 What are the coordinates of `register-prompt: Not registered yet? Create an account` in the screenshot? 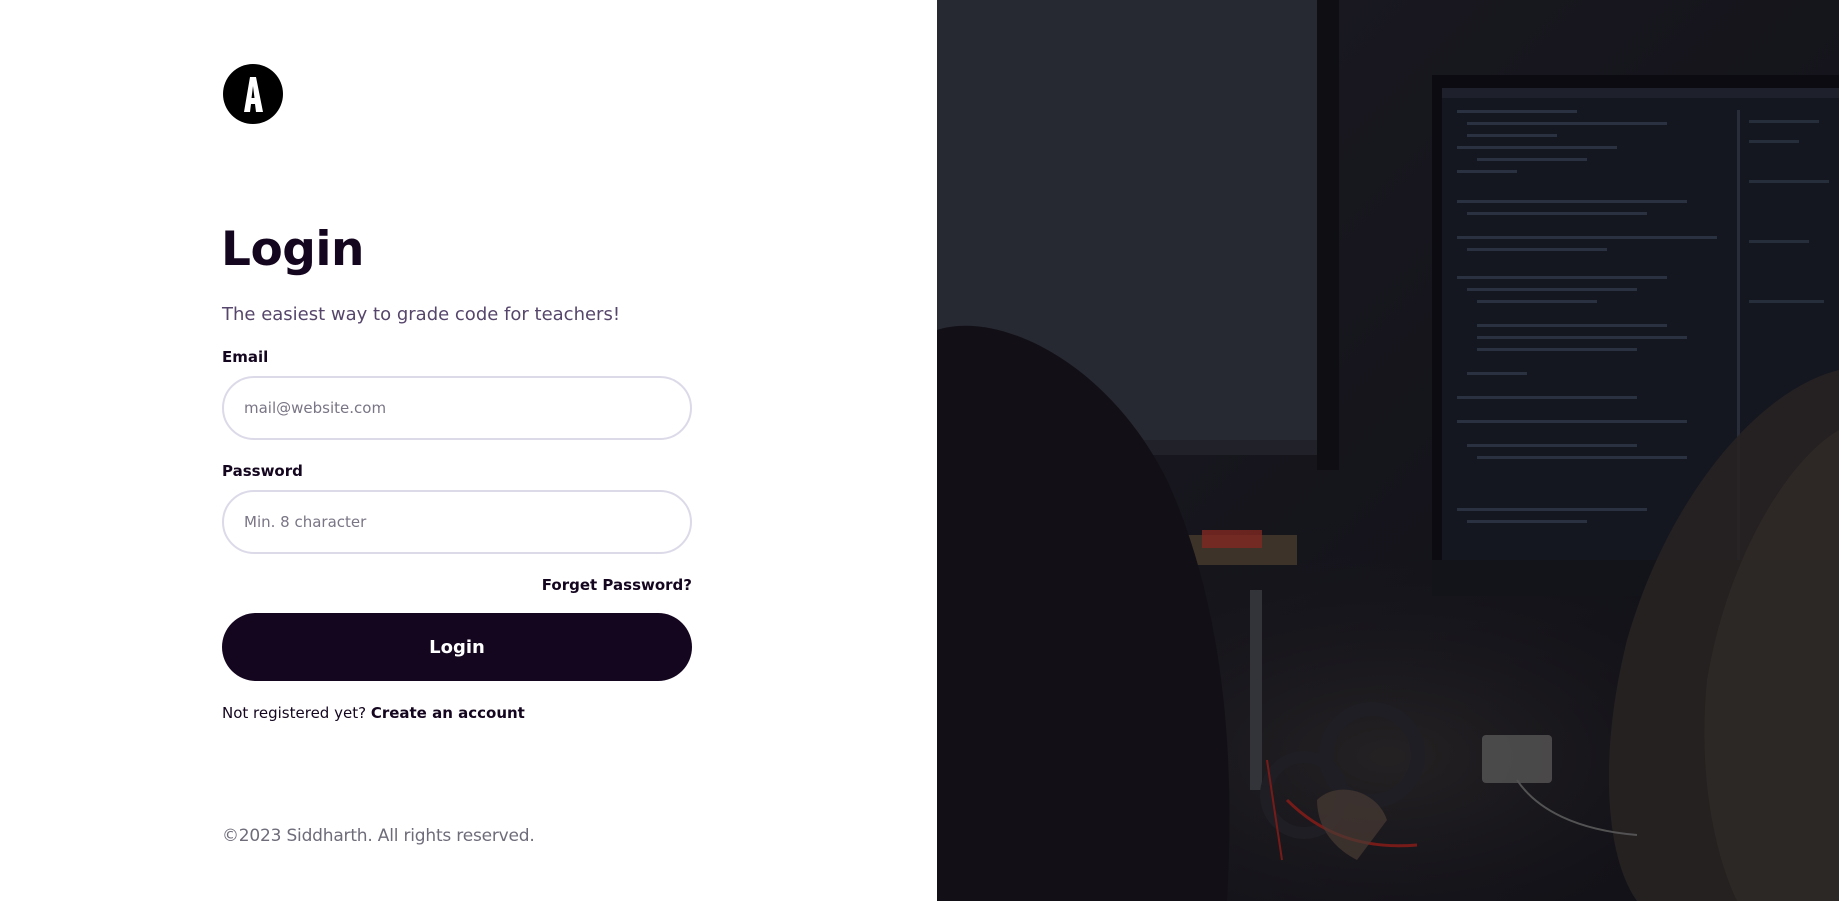 It's located at (373, 713).